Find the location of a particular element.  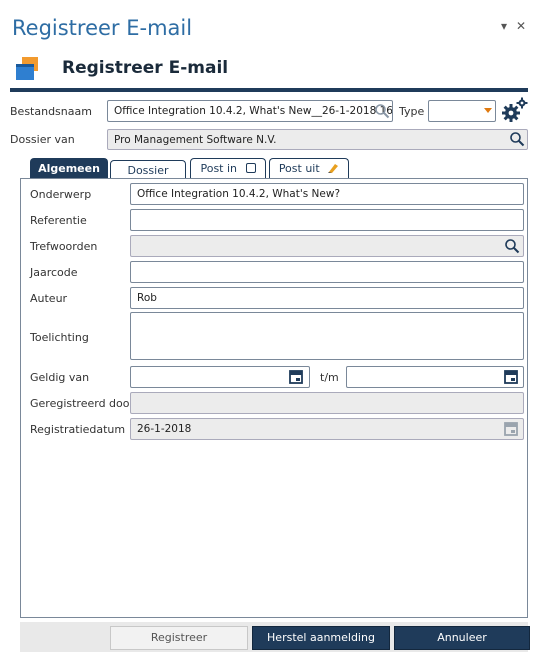

dossier-van-field: Pro Management Software N.V. is located at coordinates (317, 139).